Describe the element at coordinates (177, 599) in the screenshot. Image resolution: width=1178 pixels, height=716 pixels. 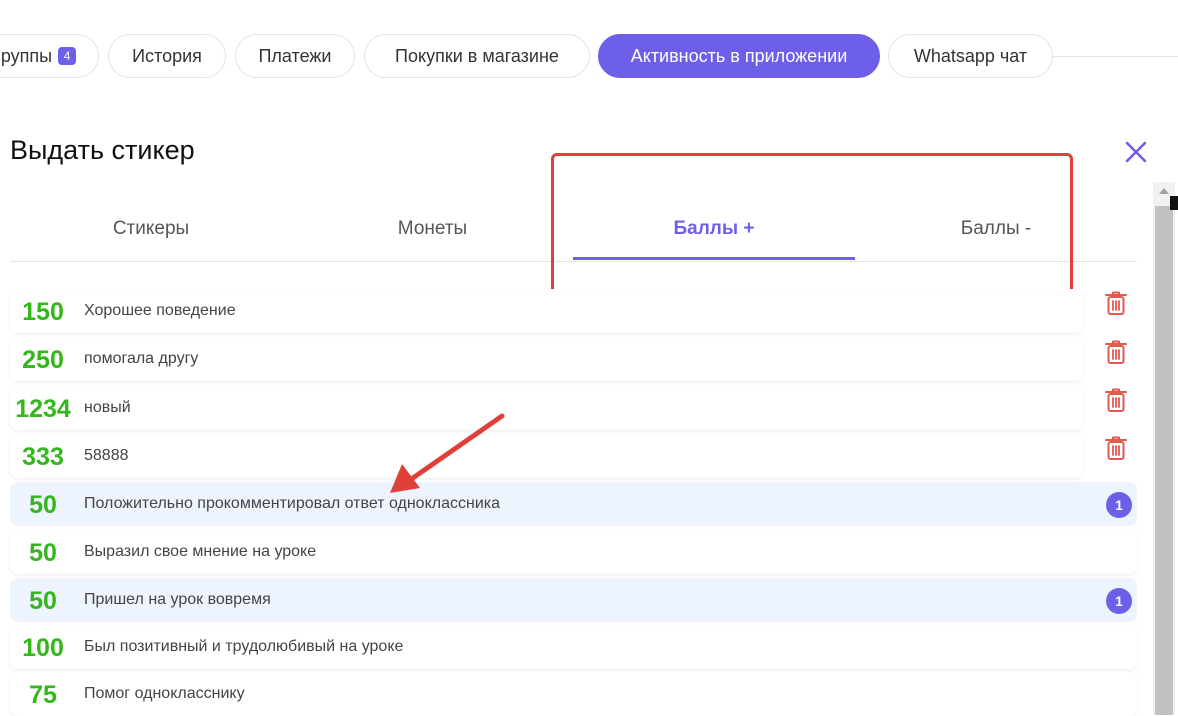
I see `item-label: Пришел на урок вовремя` at that location.